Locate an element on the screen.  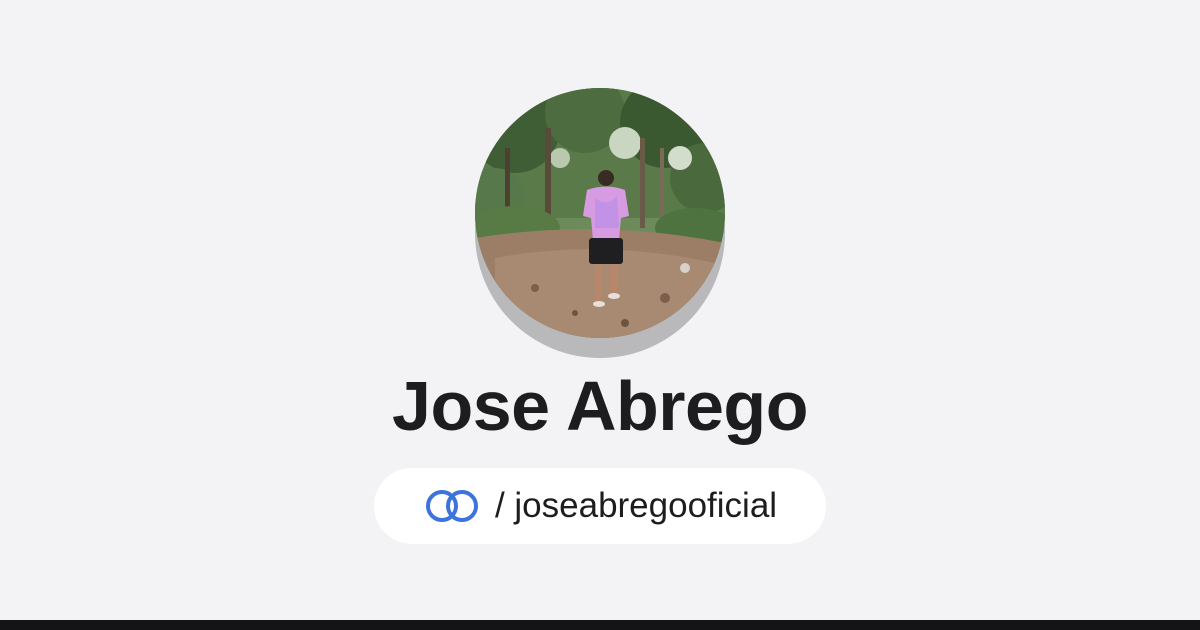
handle-prefix: / is located at coordinates (504, 505).